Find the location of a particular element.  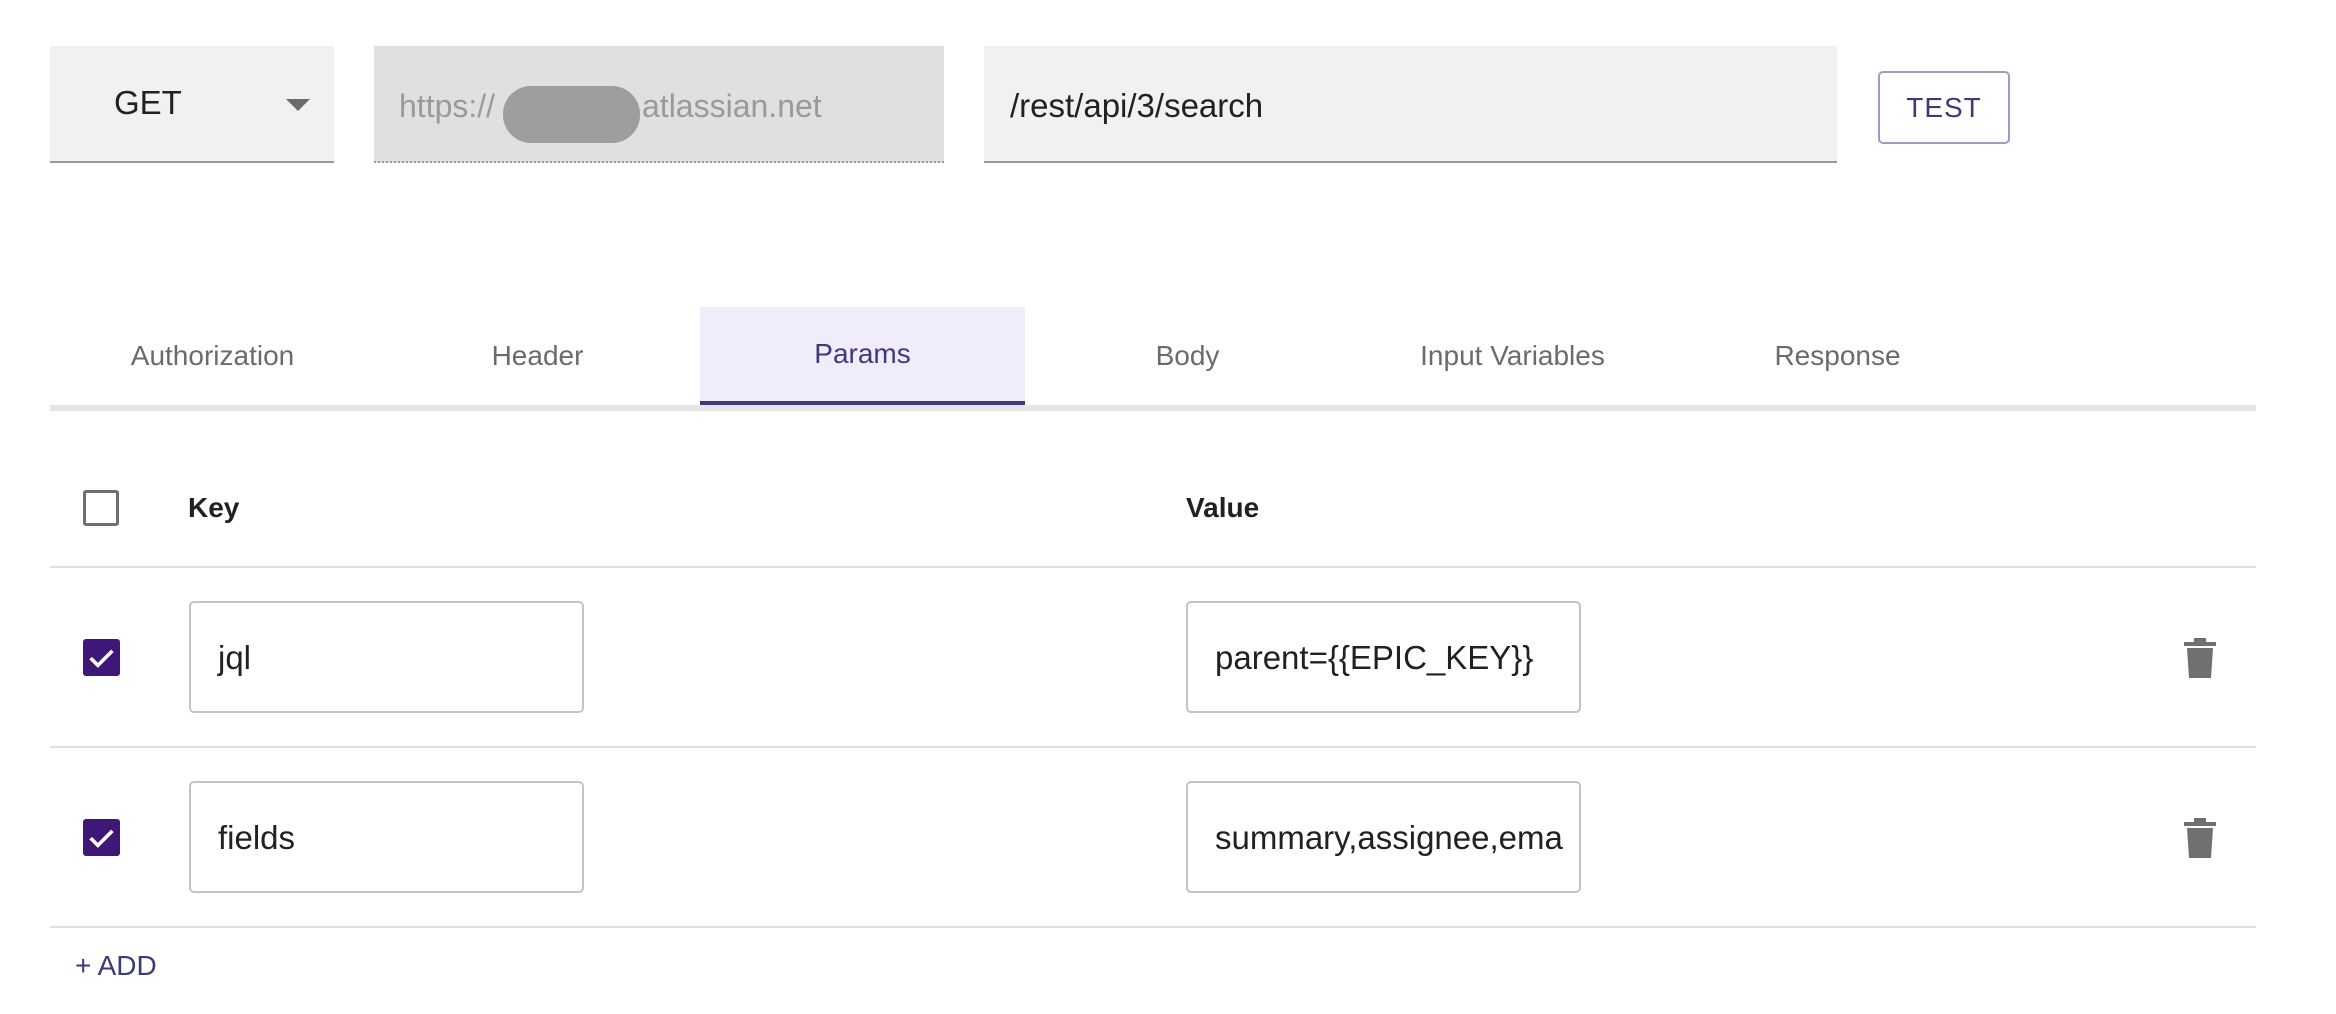

header-divider is located at coordinates (1153, 567).